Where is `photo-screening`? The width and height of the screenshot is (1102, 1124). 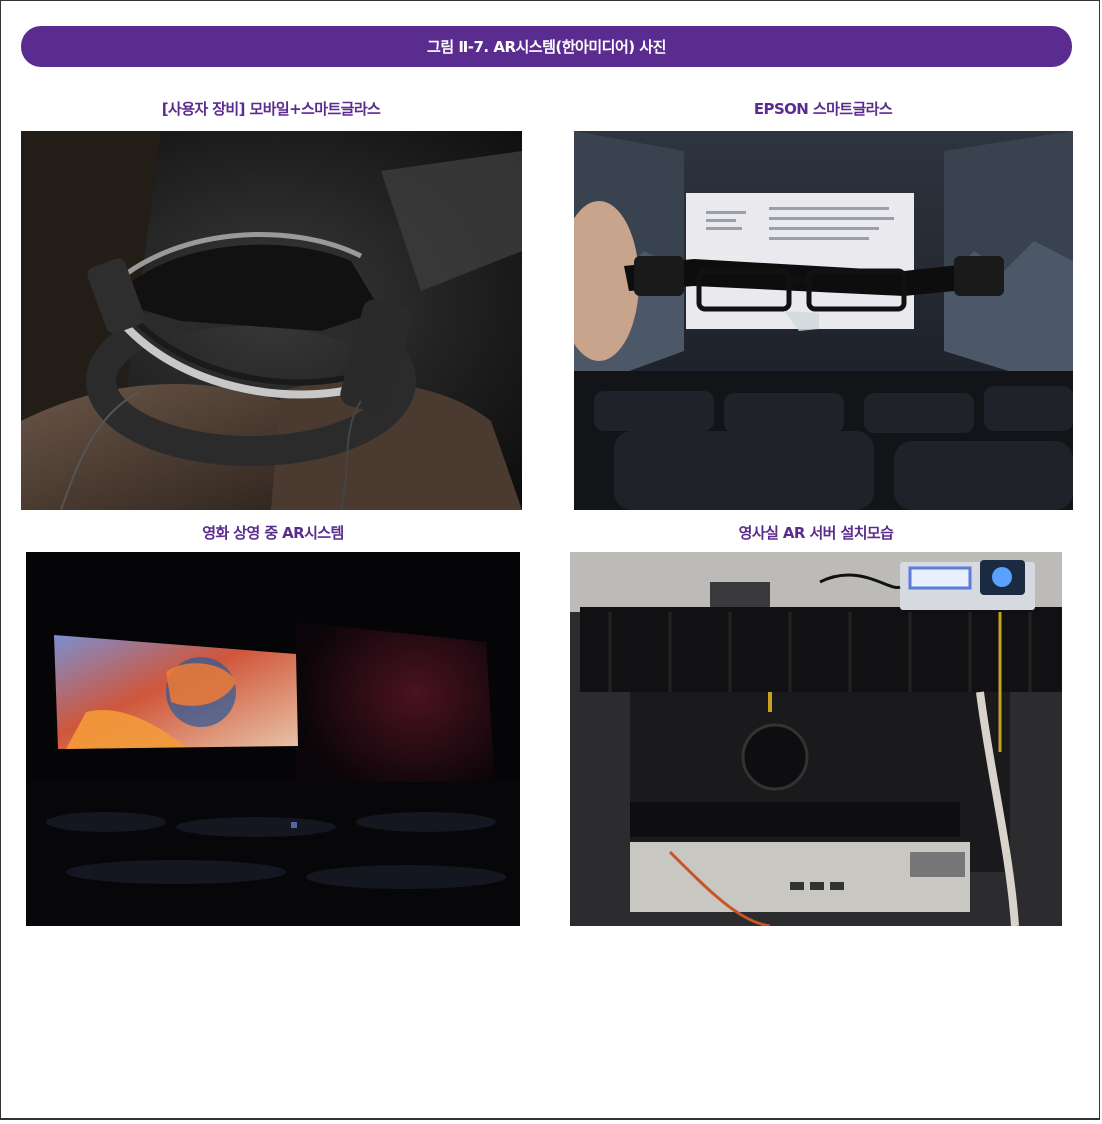 photo-screening is located at coordinates (273, 739).